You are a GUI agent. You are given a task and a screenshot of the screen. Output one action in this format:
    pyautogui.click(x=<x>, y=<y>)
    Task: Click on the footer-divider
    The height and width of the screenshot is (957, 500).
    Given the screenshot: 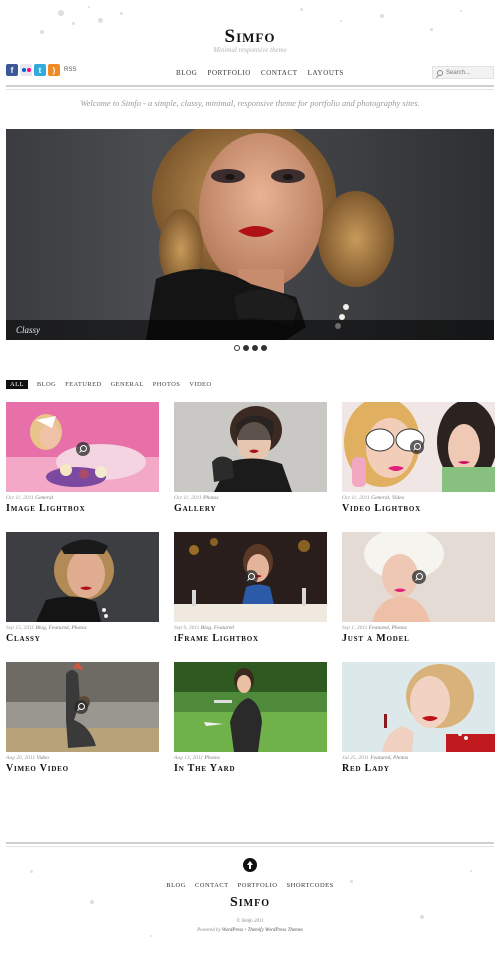 What is the action you would take?
    pyautogui.click(x=250, y=843)
    